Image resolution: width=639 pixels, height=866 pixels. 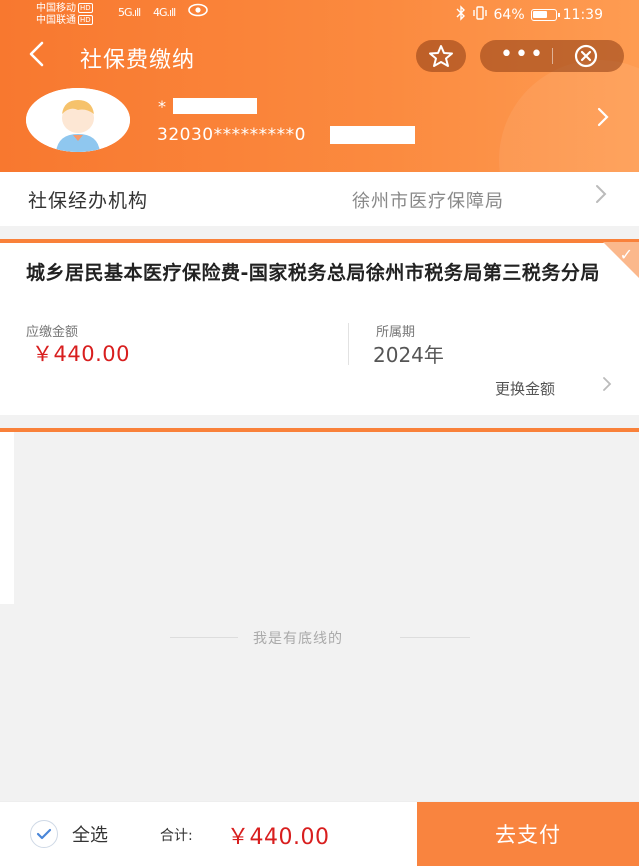 I want to click on divider, so click(x=348, y=344).